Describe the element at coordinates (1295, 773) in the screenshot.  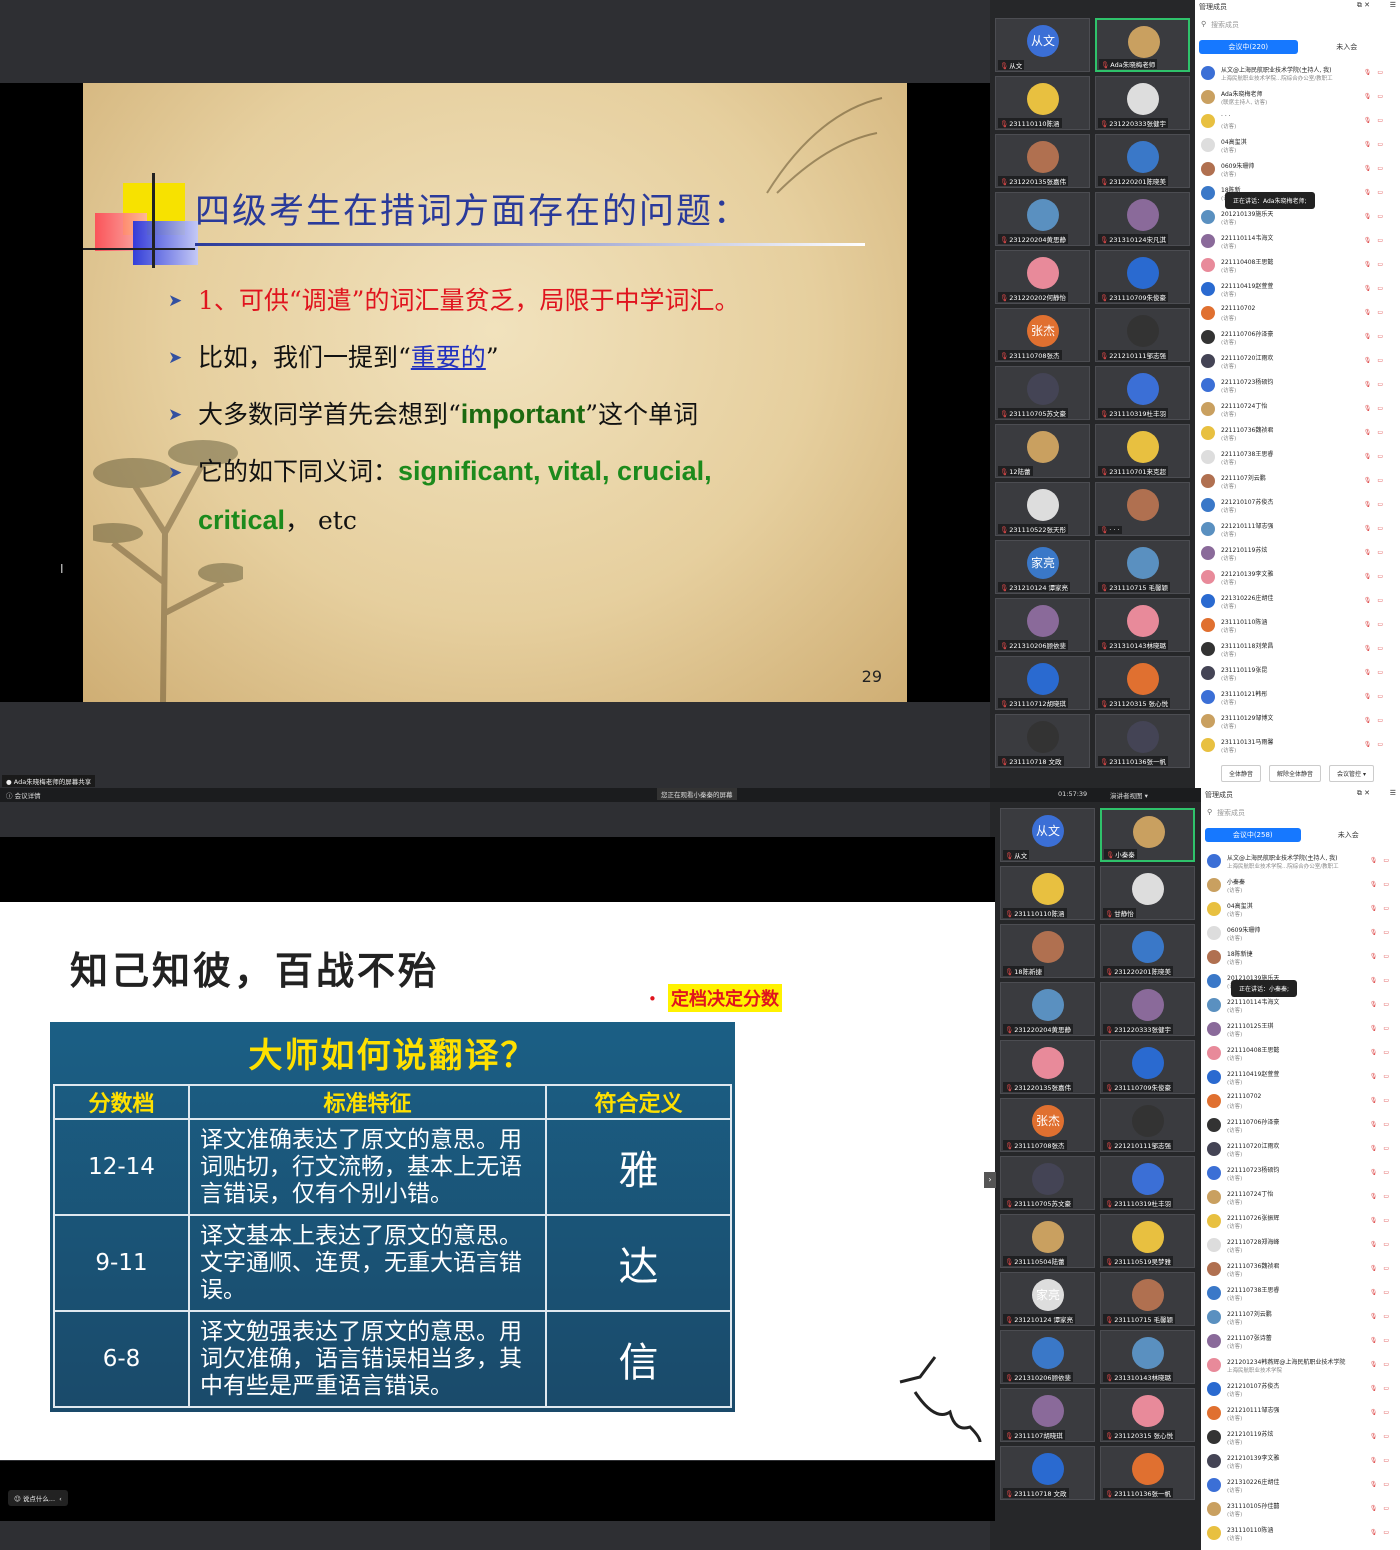
I see `unmute-all-button: 解除全体静音` at that location.